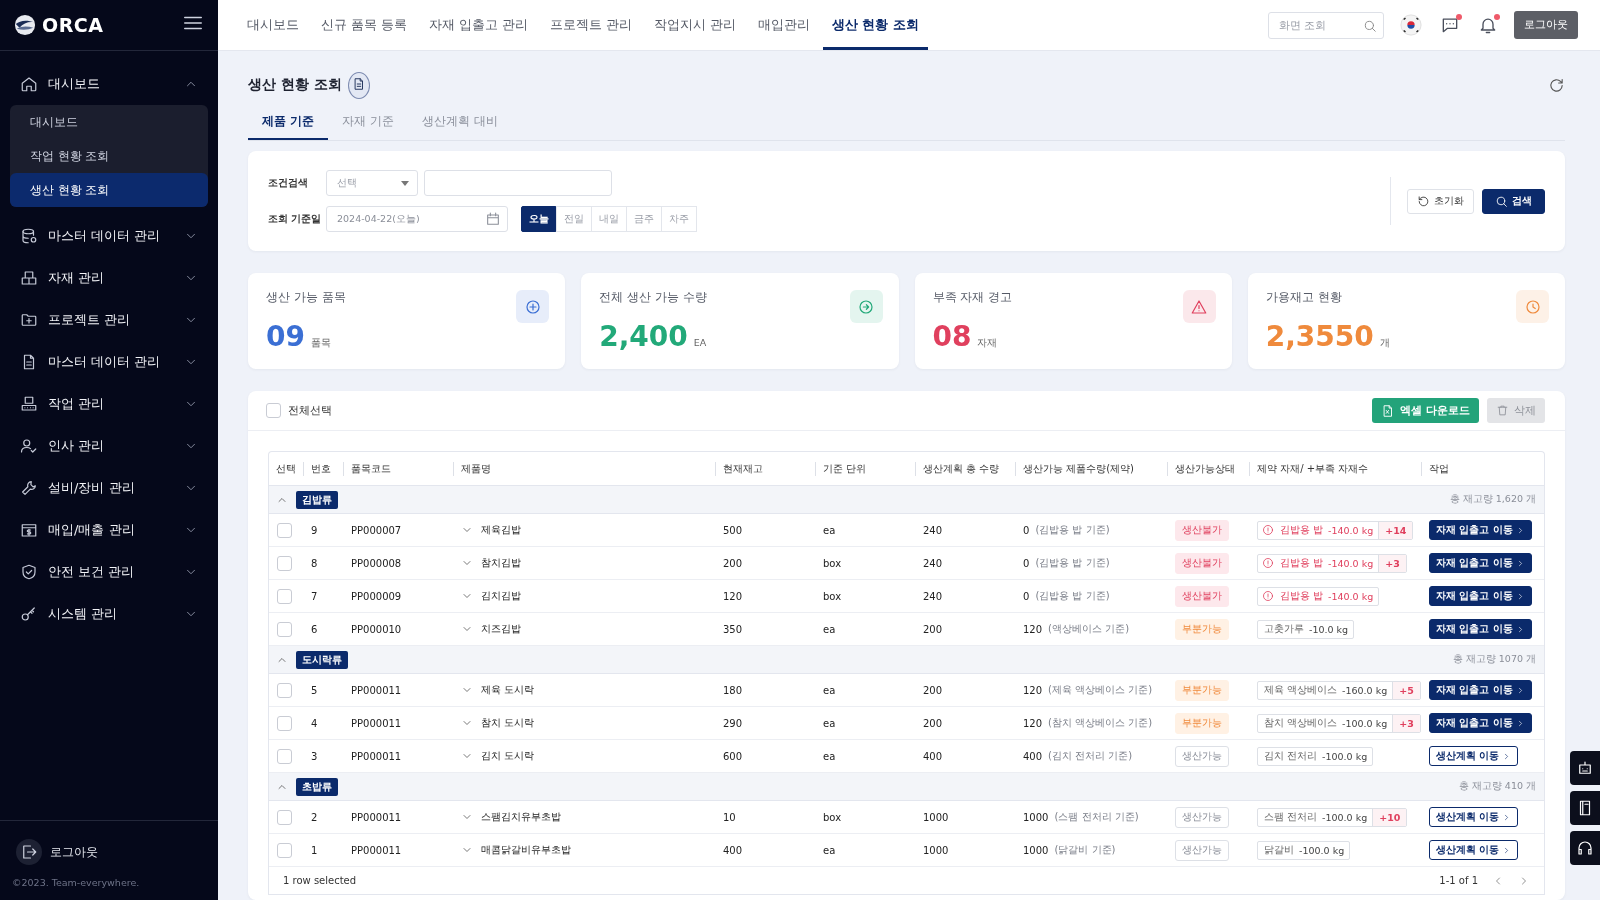 Image resolution: width=1600 pixels, height=900 pixels. I want to click on column-header: 선택, so click(286, 468).